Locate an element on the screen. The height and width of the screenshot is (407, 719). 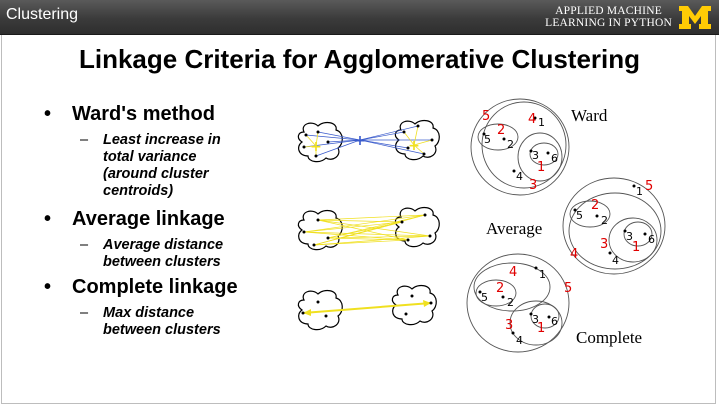
complete-cluster-diagram: 1 5 2 3 6 4 452 31 is located at coordinates (519, 303).